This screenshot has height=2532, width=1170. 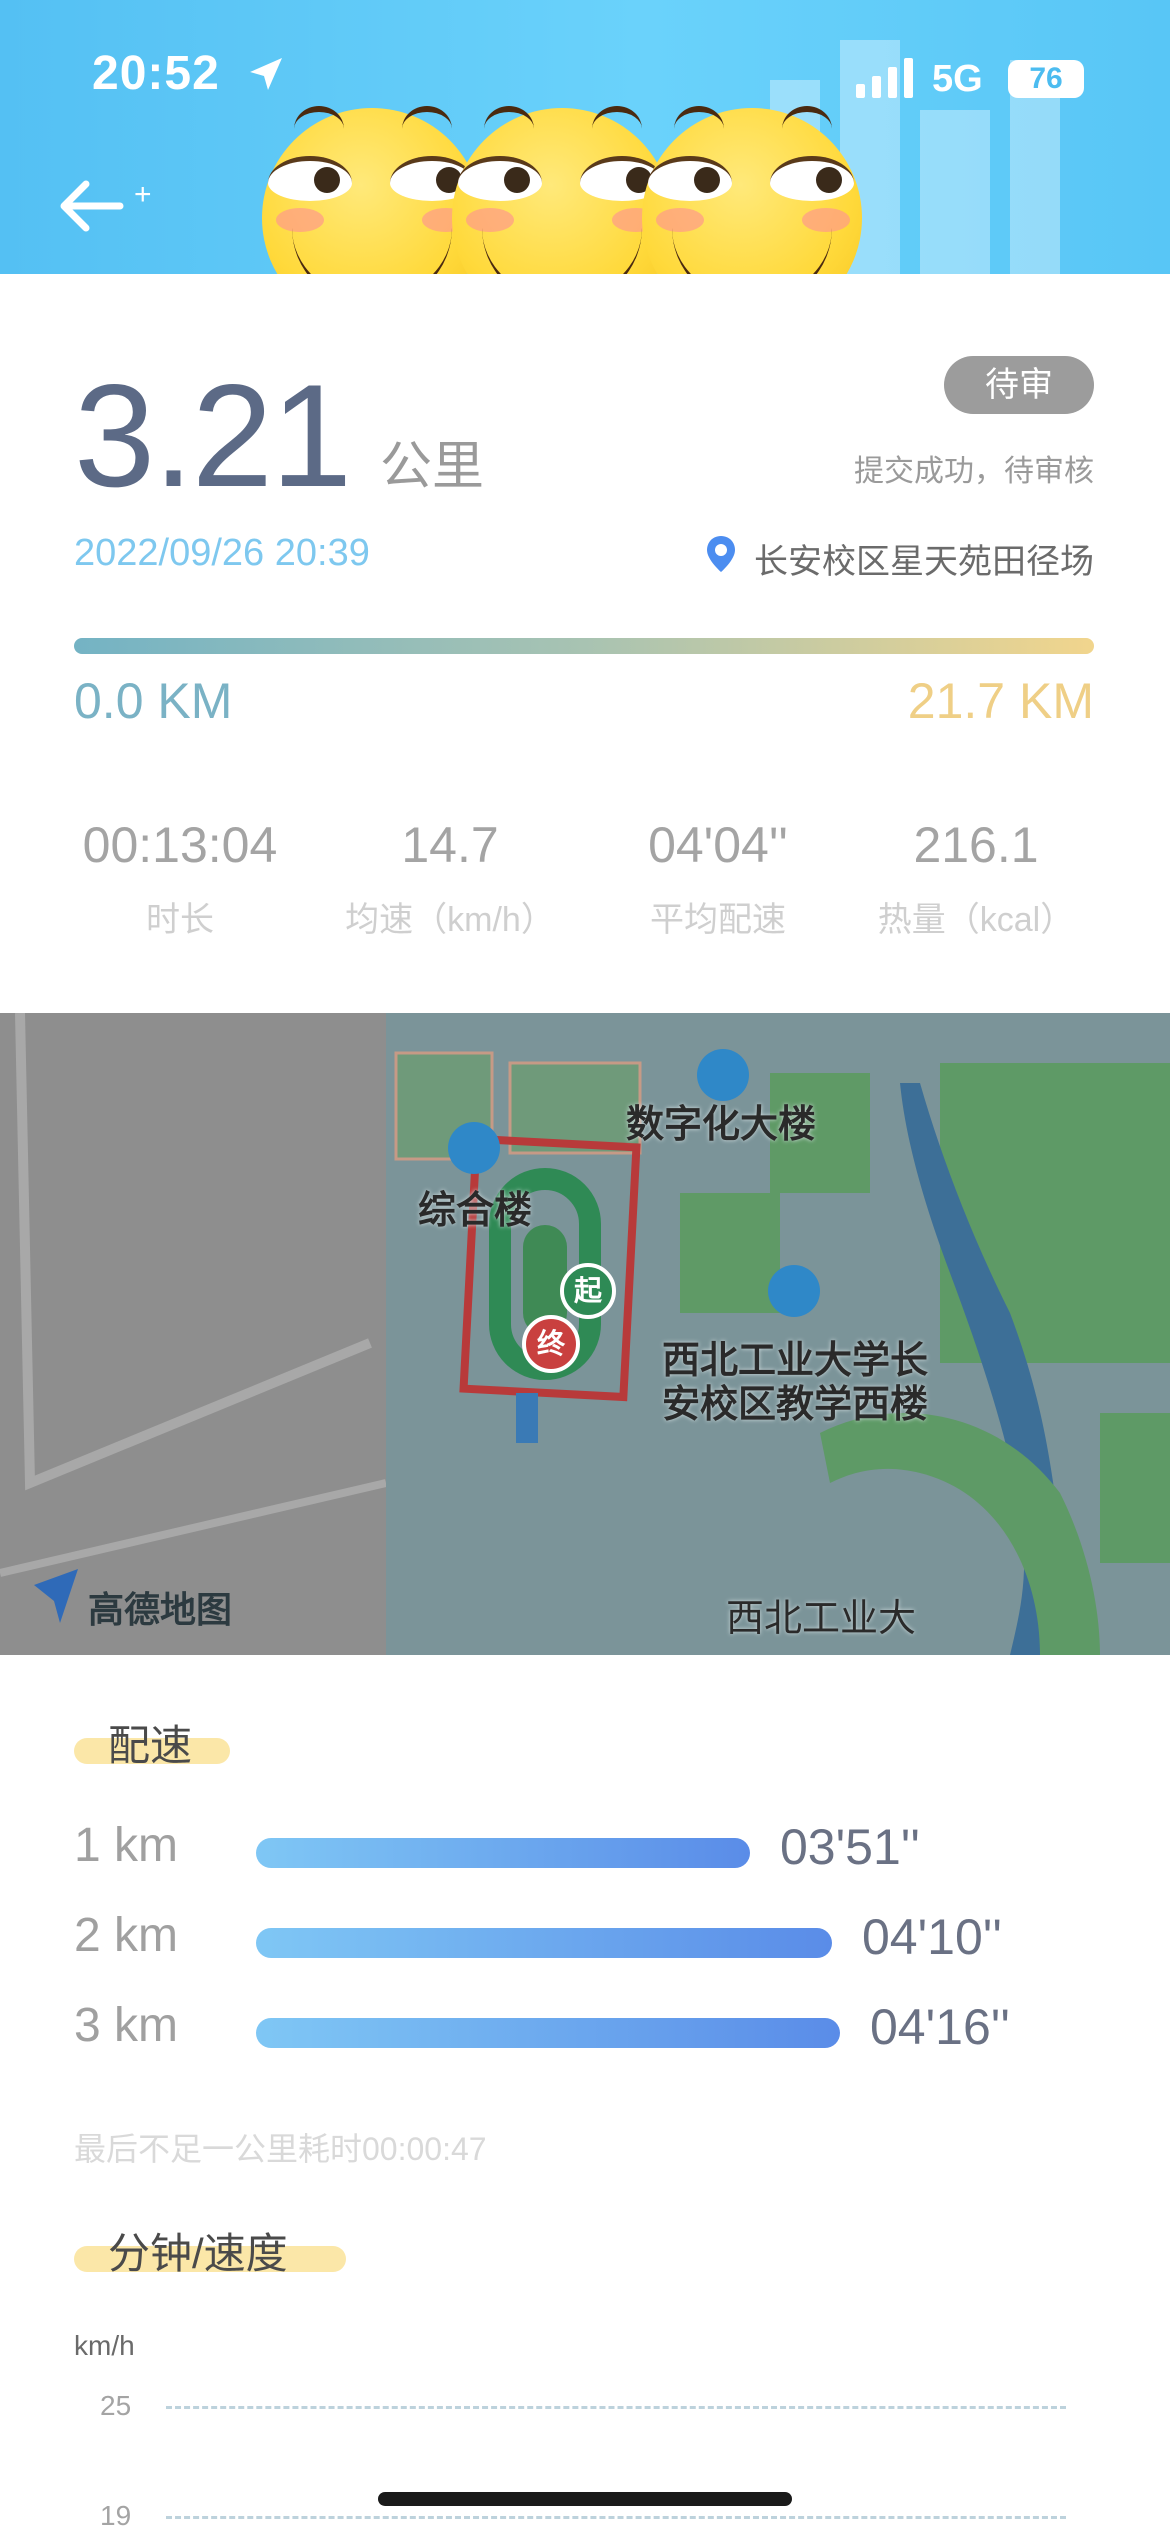 What do you see at coordinates (126, 2025) in the screenshot?
I see `pace-km-label: 3 km` at bounding box center [126, 2025].